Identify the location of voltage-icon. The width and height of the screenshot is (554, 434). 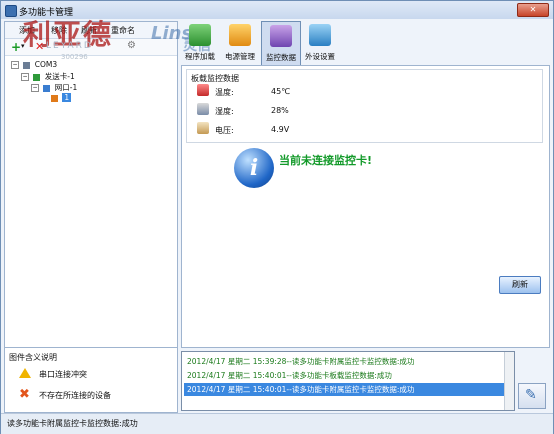
(203, 128).